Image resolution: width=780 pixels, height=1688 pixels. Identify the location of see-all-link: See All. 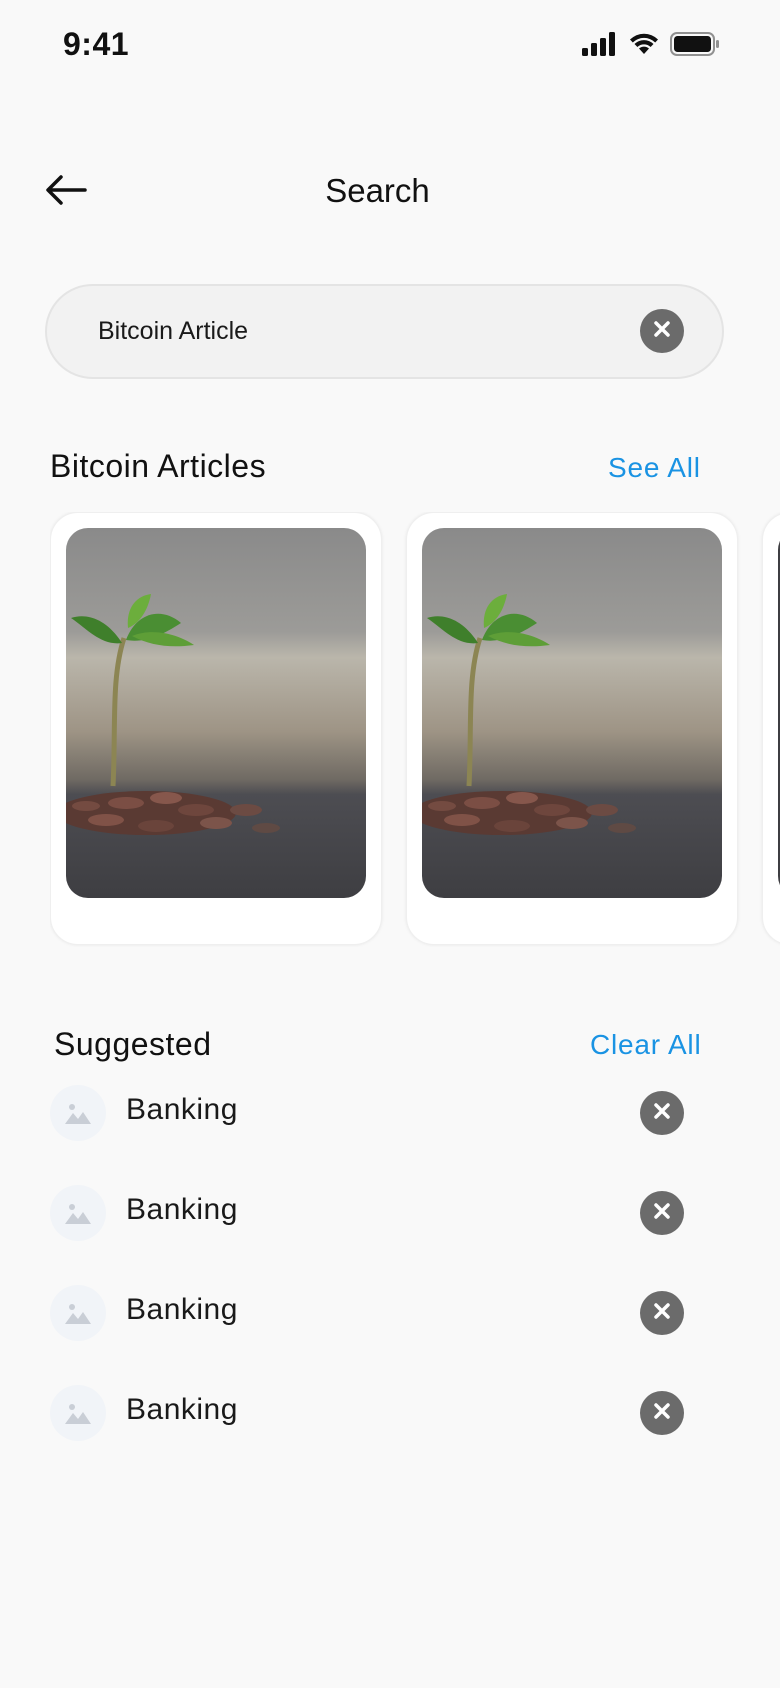
(654, 468).